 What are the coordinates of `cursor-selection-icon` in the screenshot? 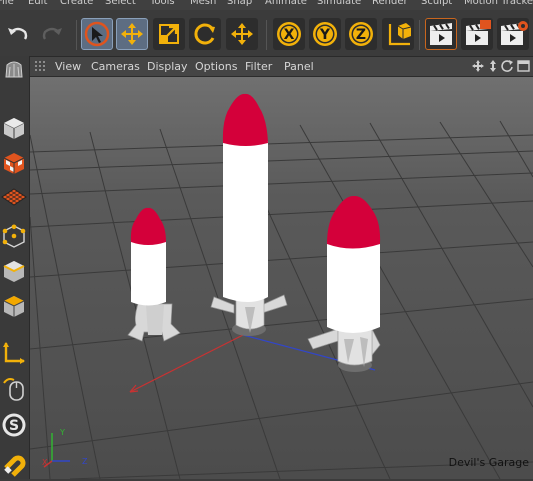 It's located at (97, 34).